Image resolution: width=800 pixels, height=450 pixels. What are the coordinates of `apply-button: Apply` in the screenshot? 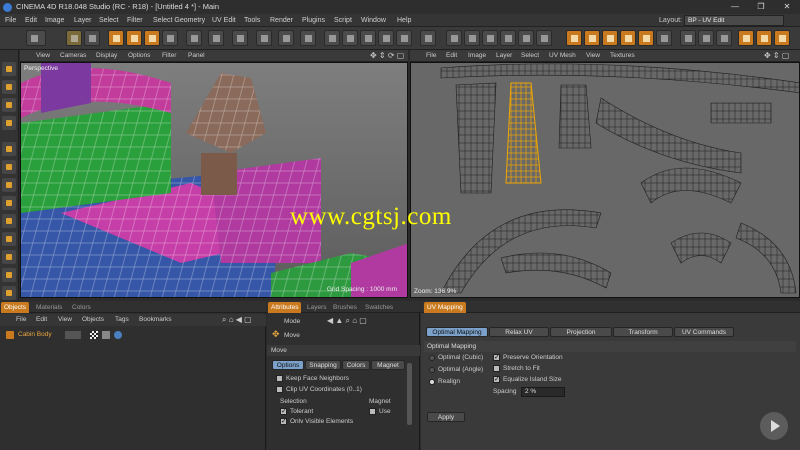 It's located at (446, 417).